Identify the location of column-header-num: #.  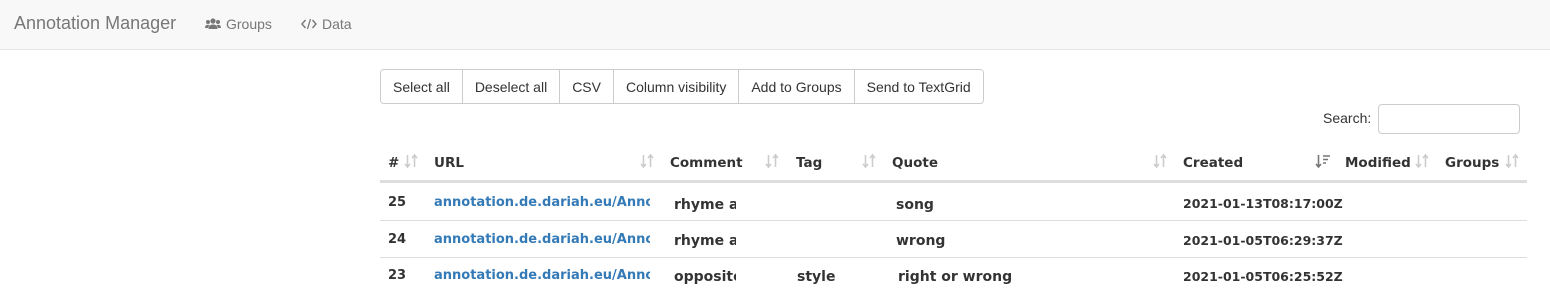
(393, 163).